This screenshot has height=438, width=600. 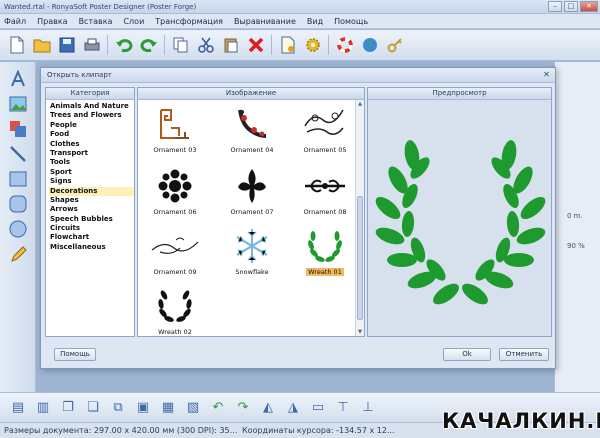 I want to click on clipart-thumb: Ornament 06, so click(x=175, y=196).